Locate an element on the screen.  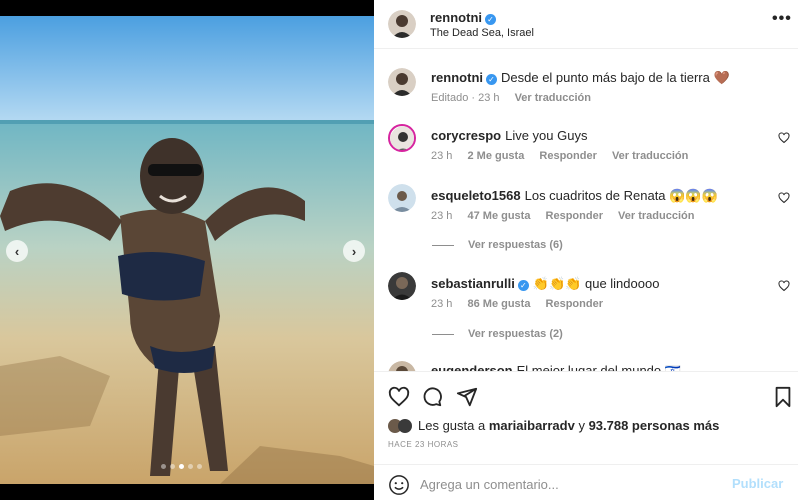
comment-text-line: corycrespo Live you Guys is located at coordinates (509, 135).